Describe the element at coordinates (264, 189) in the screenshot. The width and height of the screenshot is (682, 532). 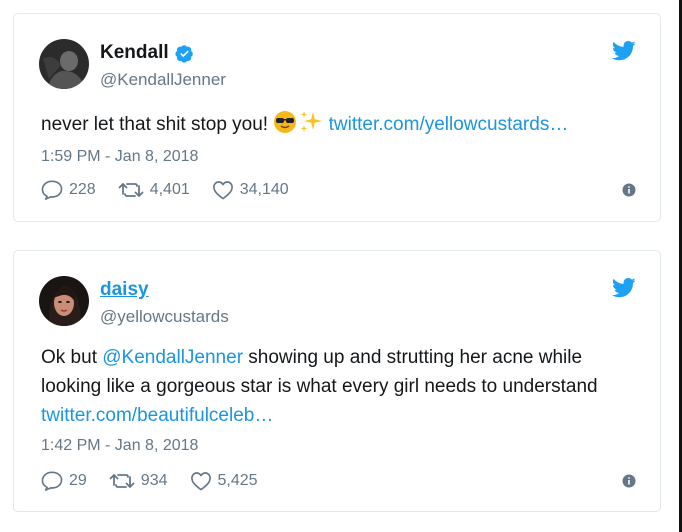
I see `like-count: 34,140` at that location.